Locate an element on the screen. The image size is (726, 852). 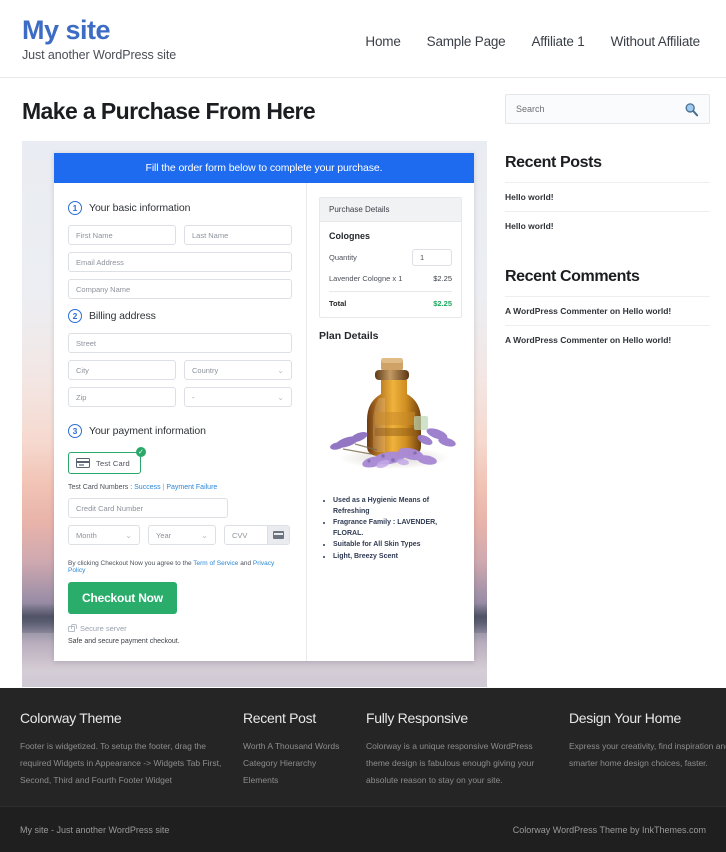
zip-input: Zip is located at coordinates (122, 397).